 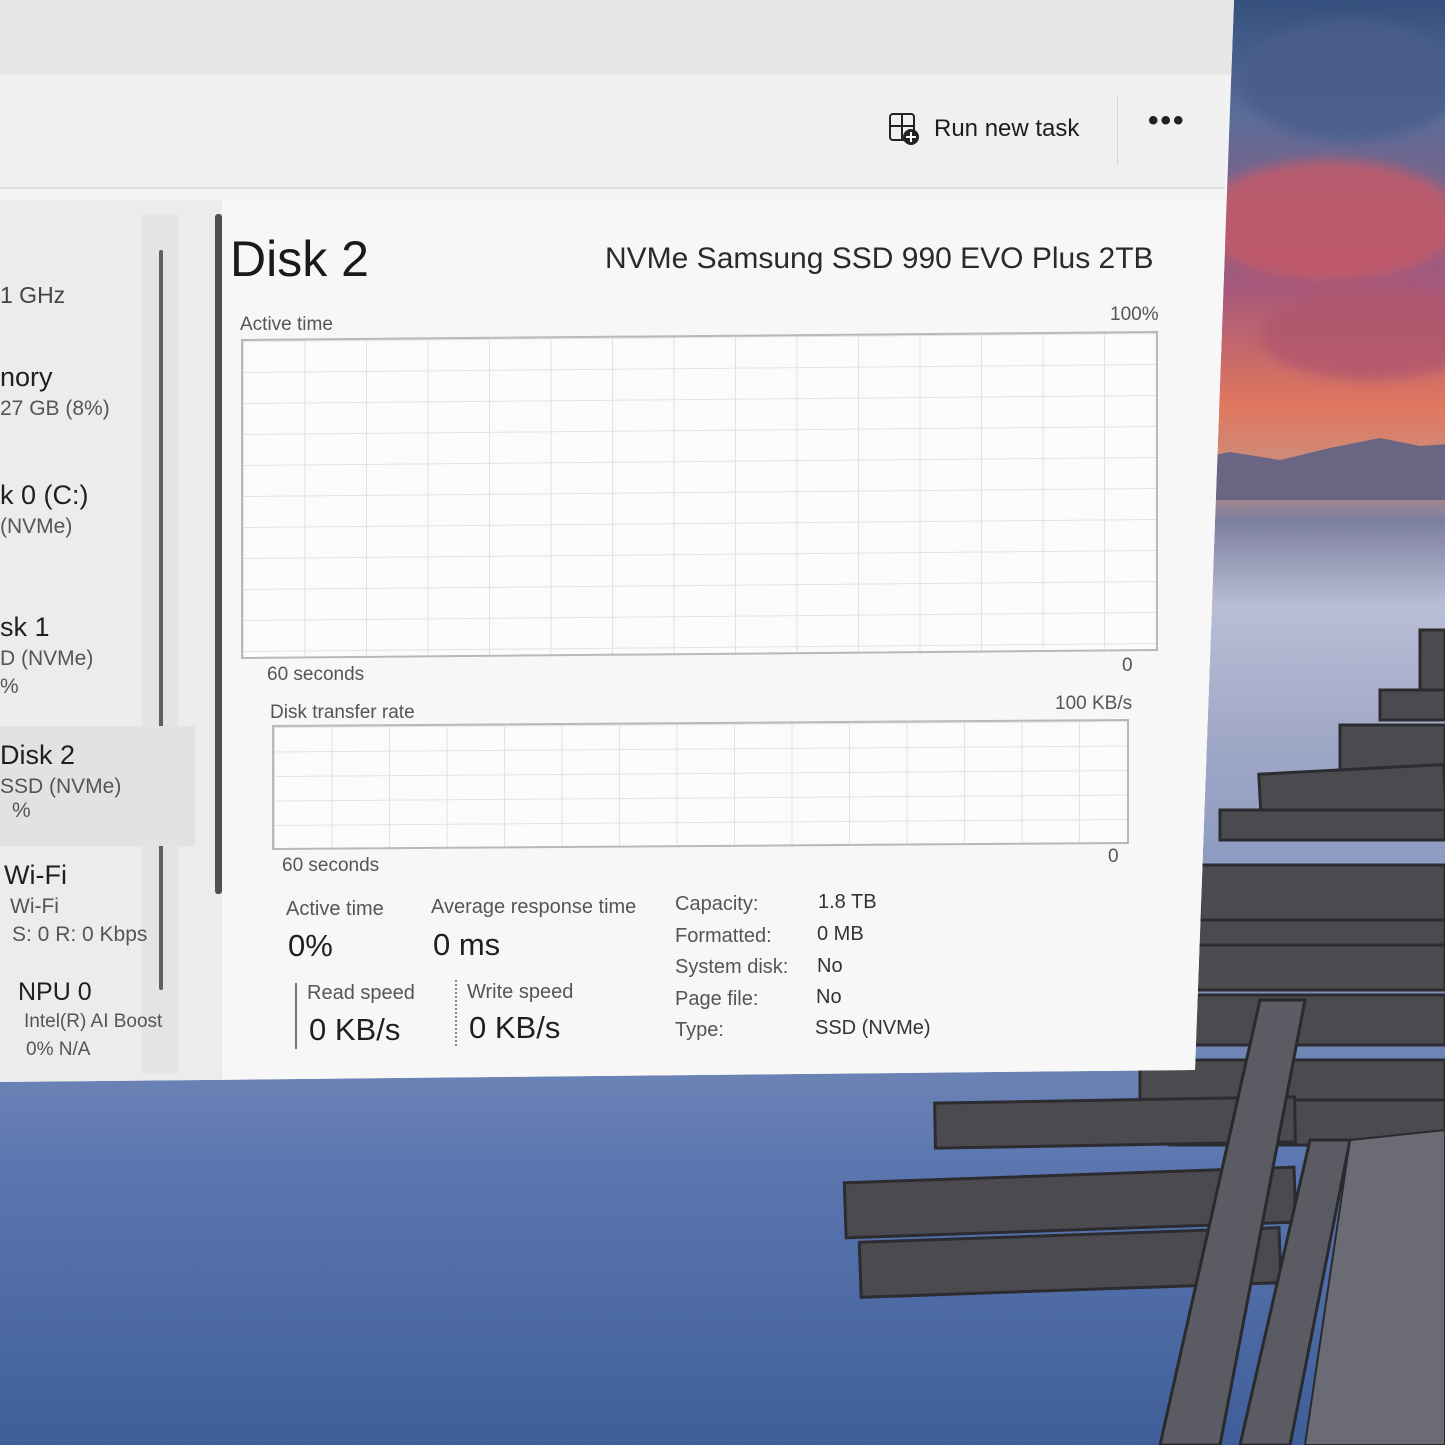 I want to click on capacity-value: 1.8 TB, so click(x=847, y=902).